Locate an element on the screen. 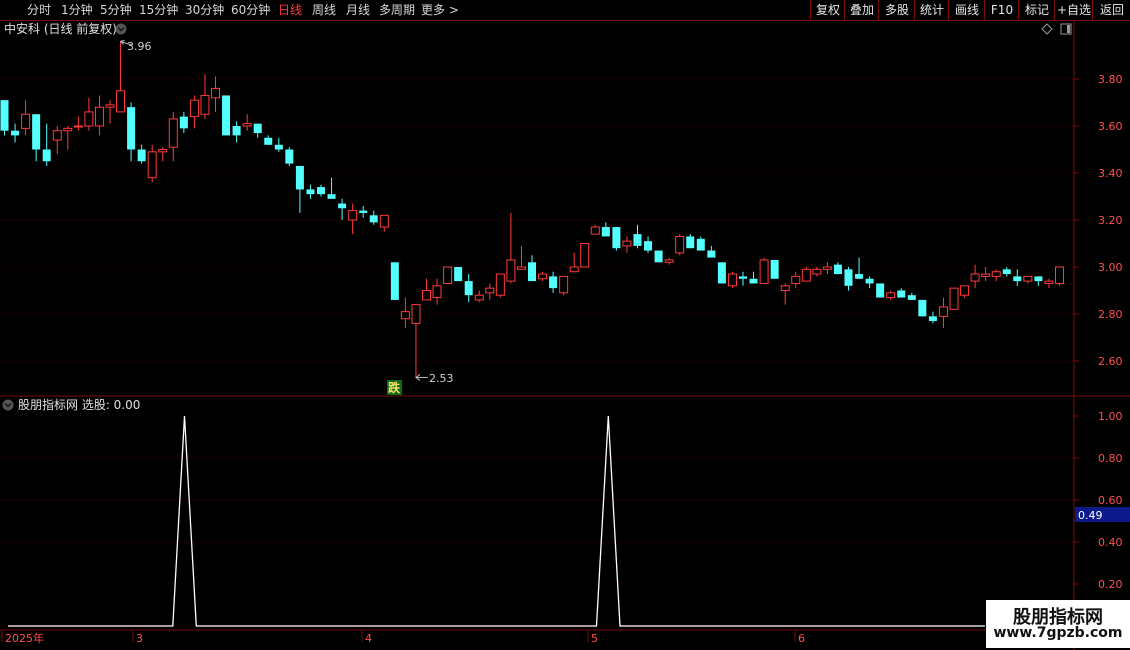 This screenshot has width=1130, height=650. settings-dropdown-icon is located at coordinates (121, 29).